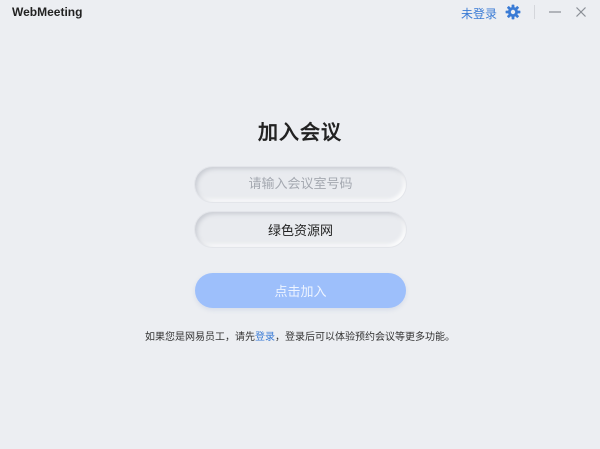  Describe the element at coordinates (300, 132) in the screenshot. I see `page-title: 加入会议` at that location.